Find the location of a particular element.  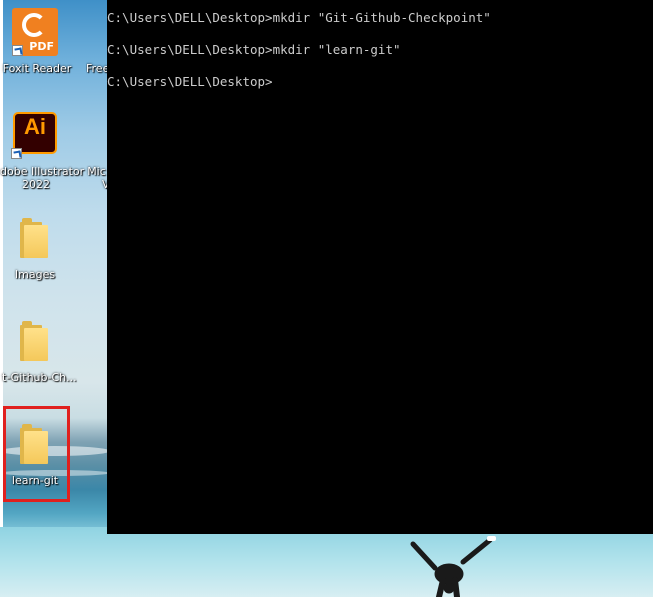

desktop-icon-adobe-illustrator: Ai dobe Illustrator 2022 is located at coordinates (42, 153).